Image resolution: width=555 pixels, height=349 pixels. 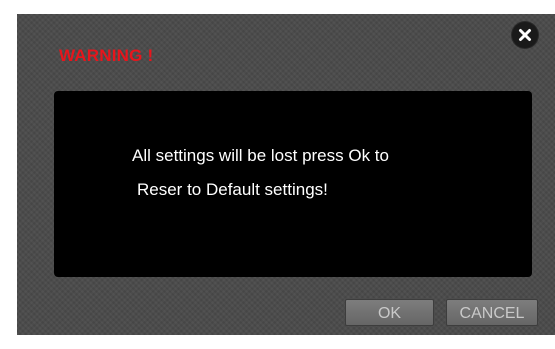 I want to click on message-line-1: All settings will be lost press Ok to, so click(x=260, y=155).